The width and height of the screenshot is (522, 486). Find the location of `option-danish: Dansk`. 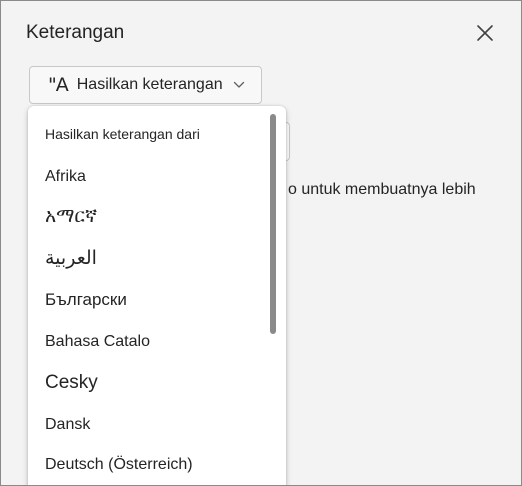

option-danish: Dansk is located at coordinates (67, 425).